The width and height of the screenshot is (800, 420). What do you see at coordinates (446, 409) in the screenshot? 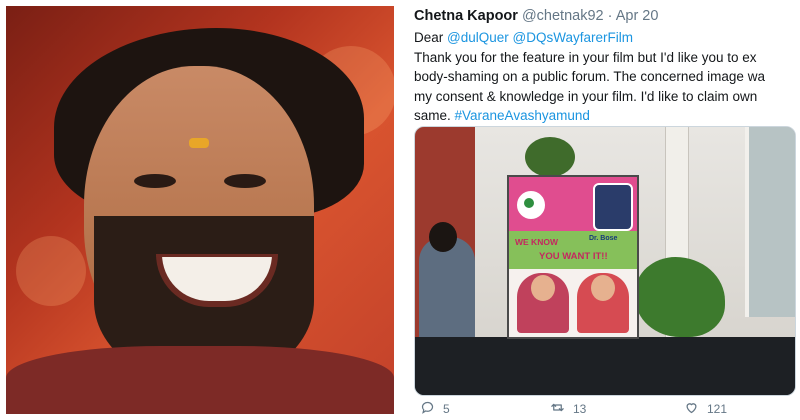
I see `reply-count: 5` at bounding box center [446, 409].